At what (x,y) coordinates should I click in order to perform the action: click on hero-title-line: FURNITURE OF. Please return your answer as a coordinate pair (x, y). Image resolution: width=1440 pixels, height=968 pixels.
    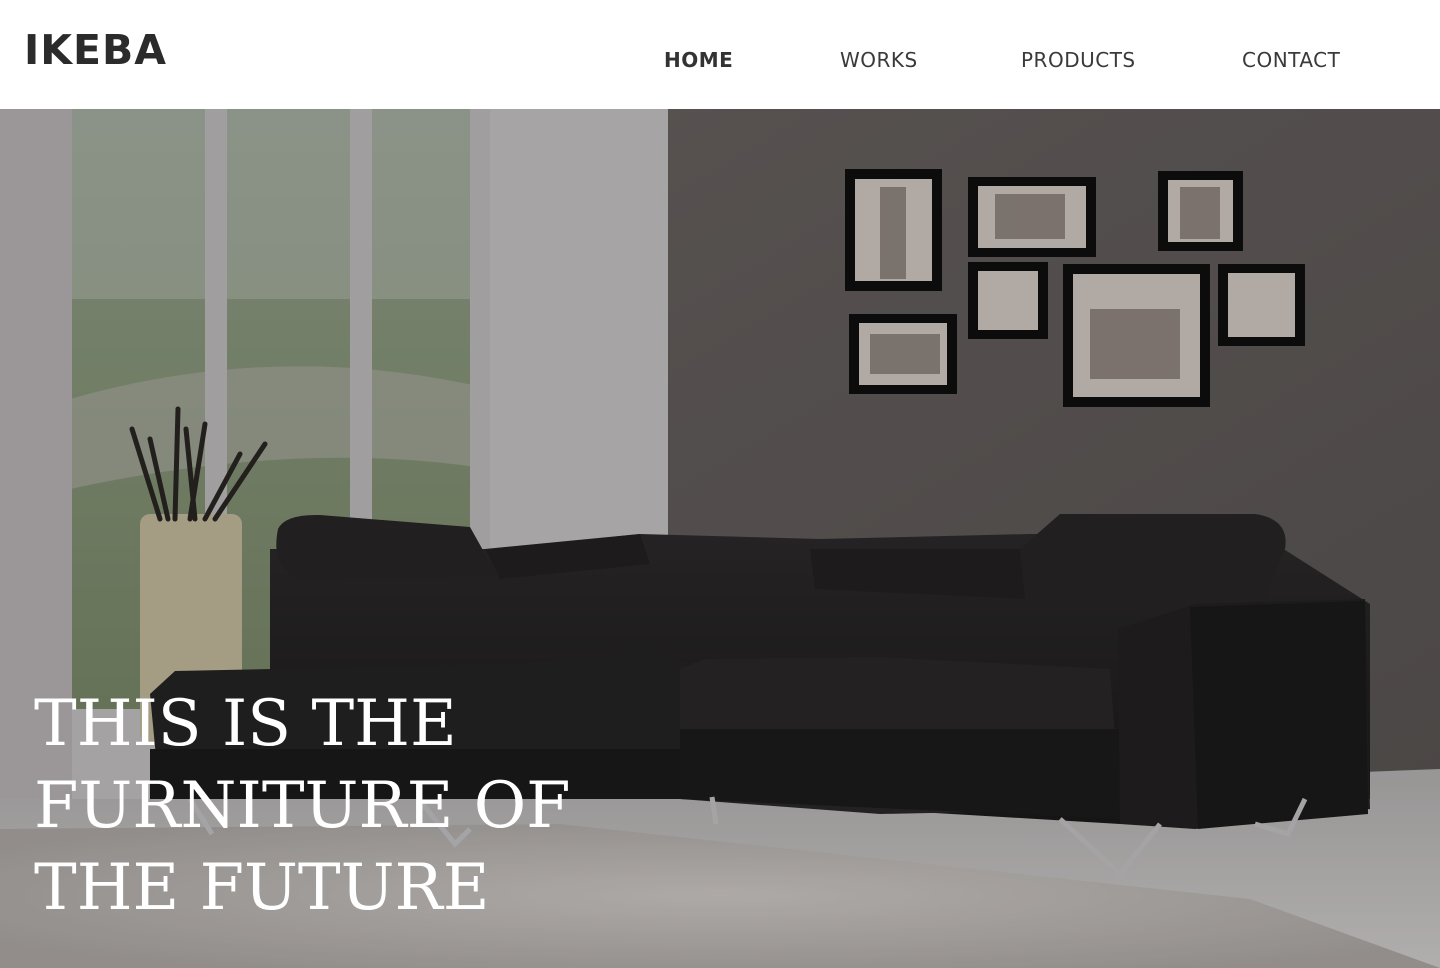
    Looking at the image, I should click on (302, 806).